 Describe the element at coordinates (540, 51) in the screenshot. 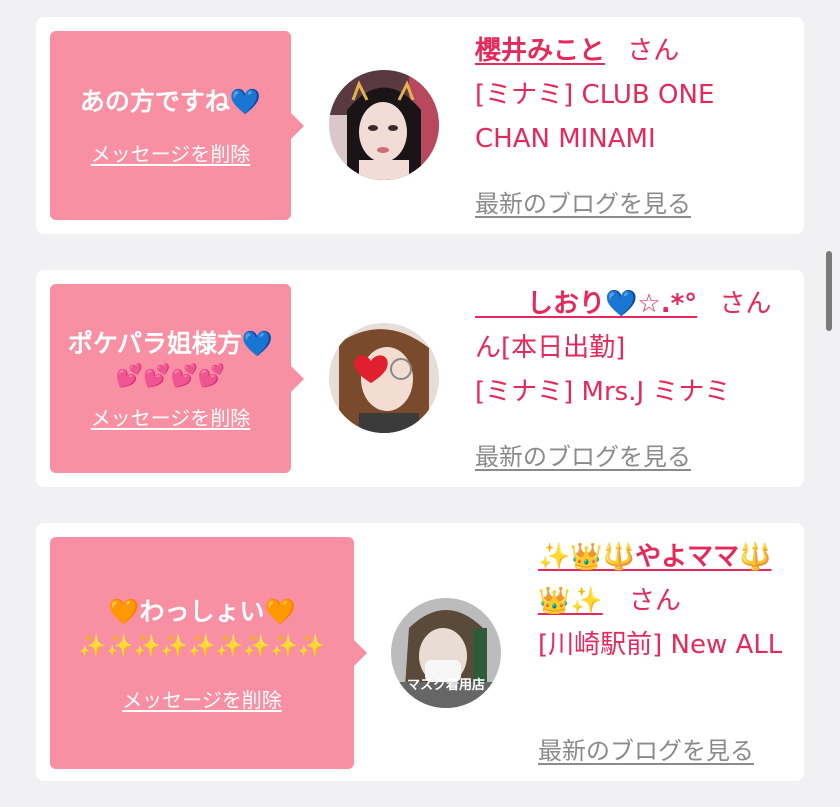

I see `user-name-link: 櫻井みこと` at that location.